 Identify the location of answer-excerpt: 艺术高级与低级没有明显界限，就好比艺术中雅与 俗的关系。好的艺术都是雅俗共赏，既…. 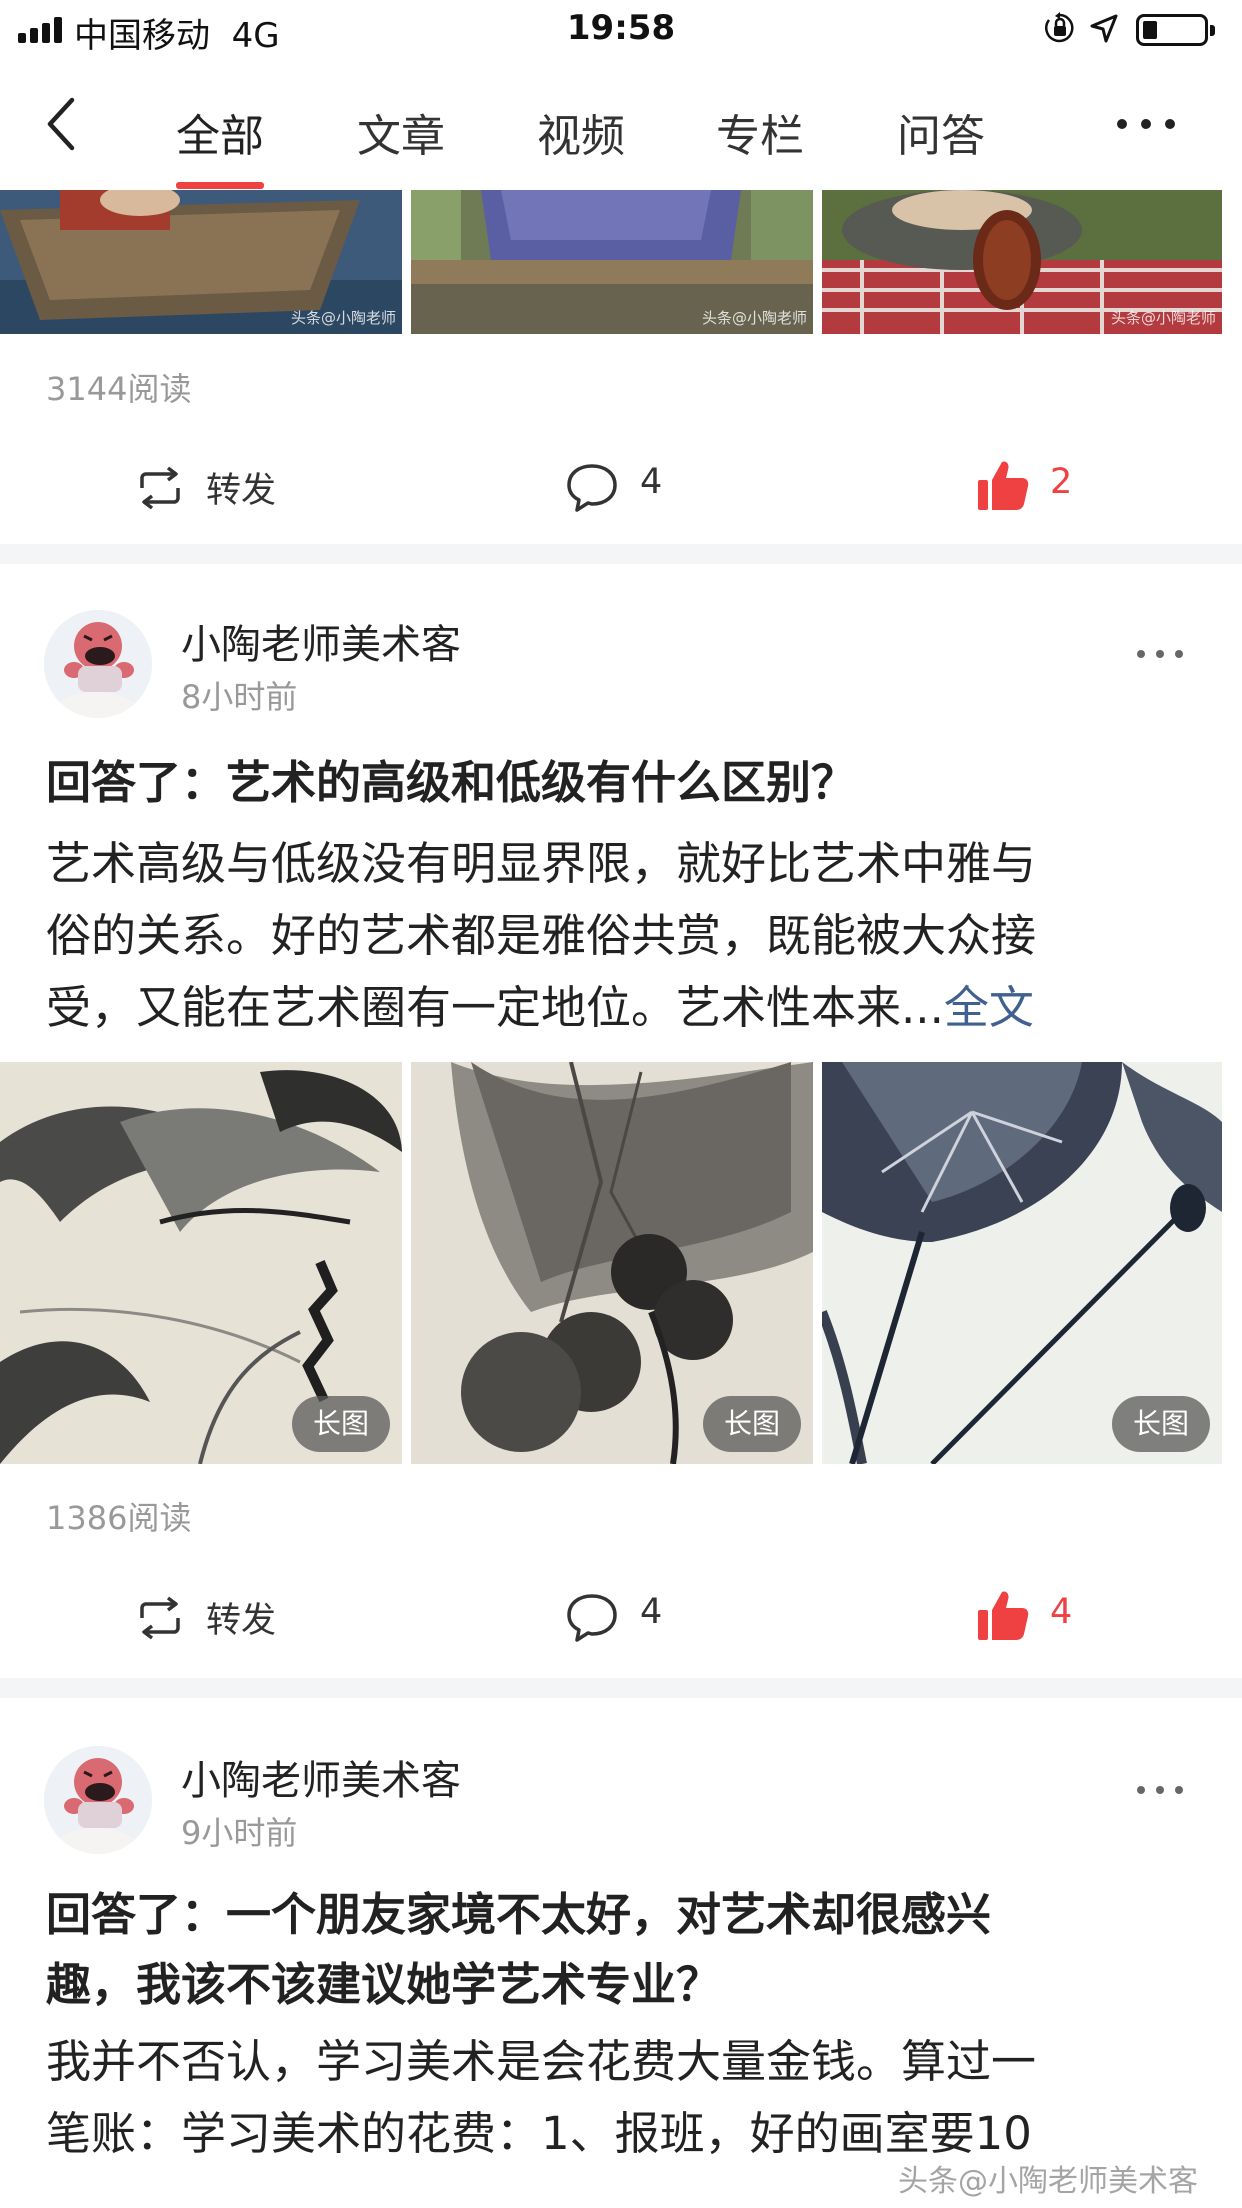
(631, 936).